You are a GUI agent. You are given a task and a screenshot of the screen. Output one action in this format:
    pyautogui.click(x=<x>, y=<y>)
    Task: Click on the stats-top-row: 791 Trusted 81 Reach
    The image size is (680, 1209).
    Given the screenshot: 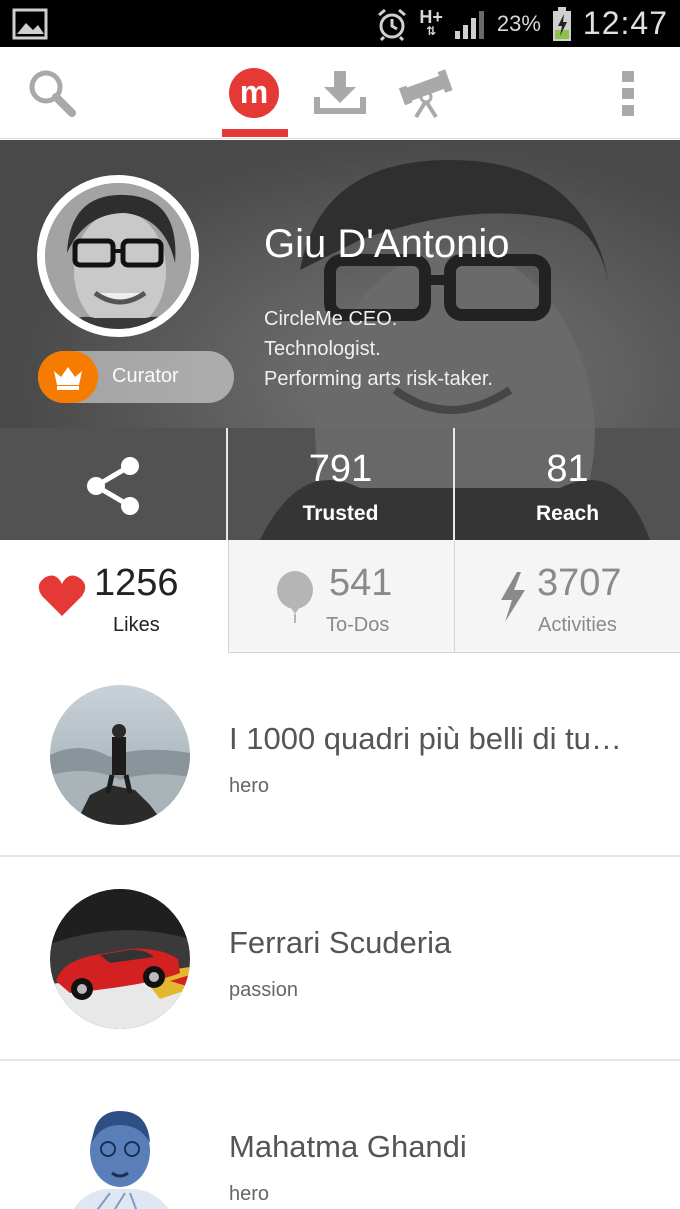 What is the action you would take?
    pyautogui.click(x=340, y=484)
    